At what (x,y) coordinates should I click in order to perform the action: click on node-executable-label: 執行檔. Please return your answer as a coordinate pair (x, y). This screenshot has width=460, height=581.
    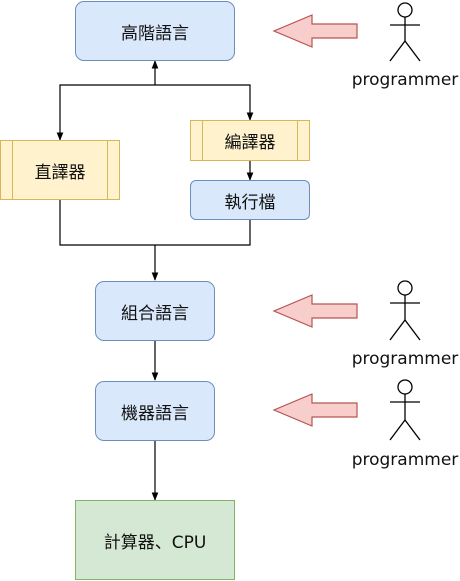
    Looking at the image, I should click on (250, 202).